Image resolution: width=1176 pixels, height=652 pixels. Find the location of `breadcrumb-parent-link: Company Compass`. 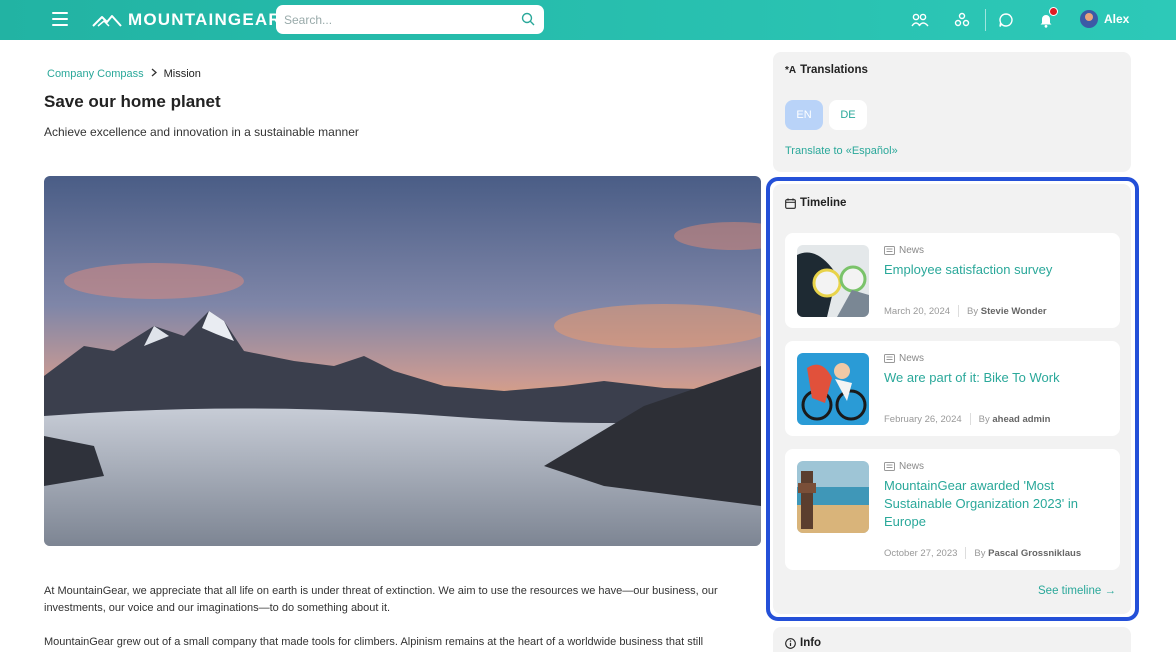

breadcrumb-parent-link: Company Compass is located at coordinates (95, 74).